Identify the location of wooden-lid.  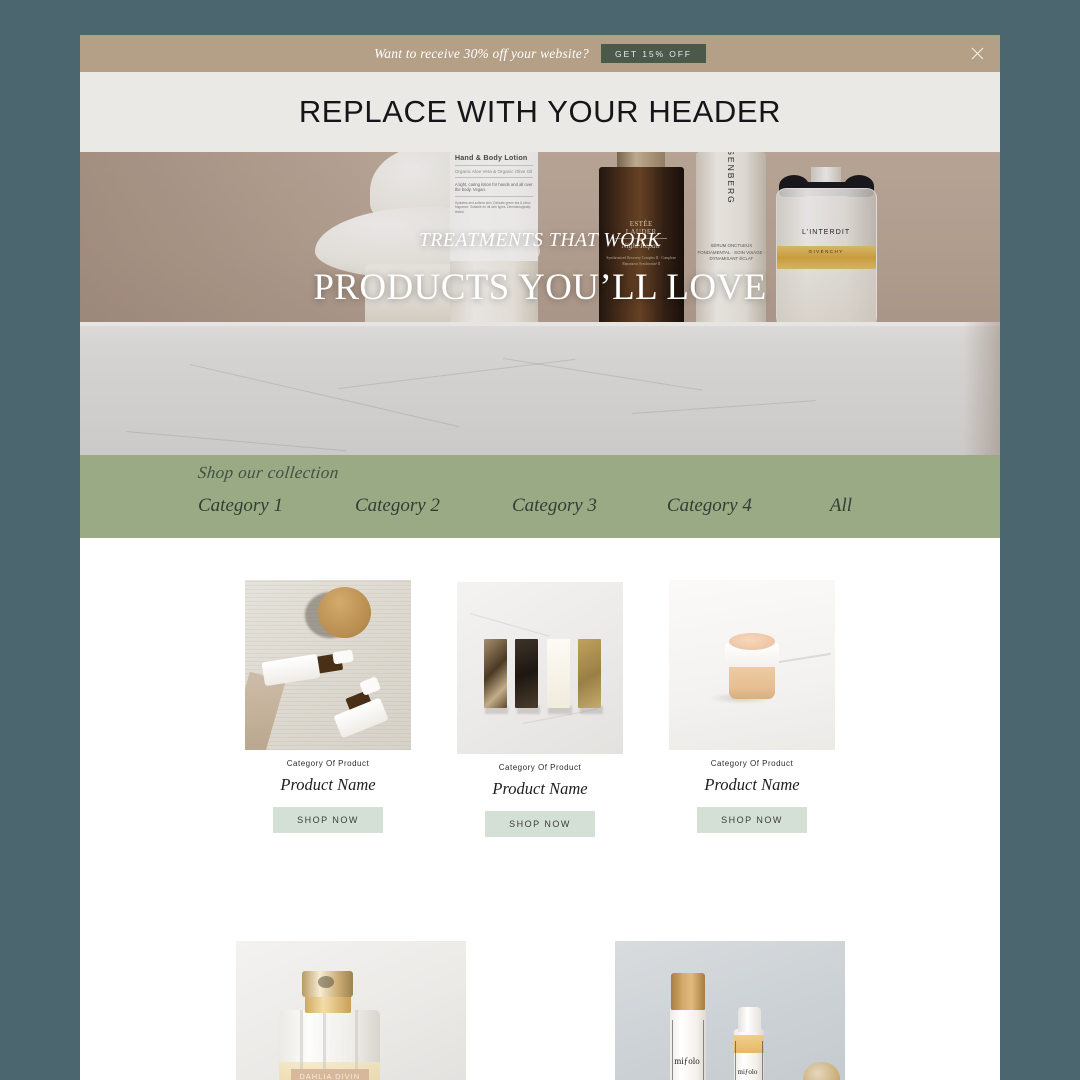
(345, 612).